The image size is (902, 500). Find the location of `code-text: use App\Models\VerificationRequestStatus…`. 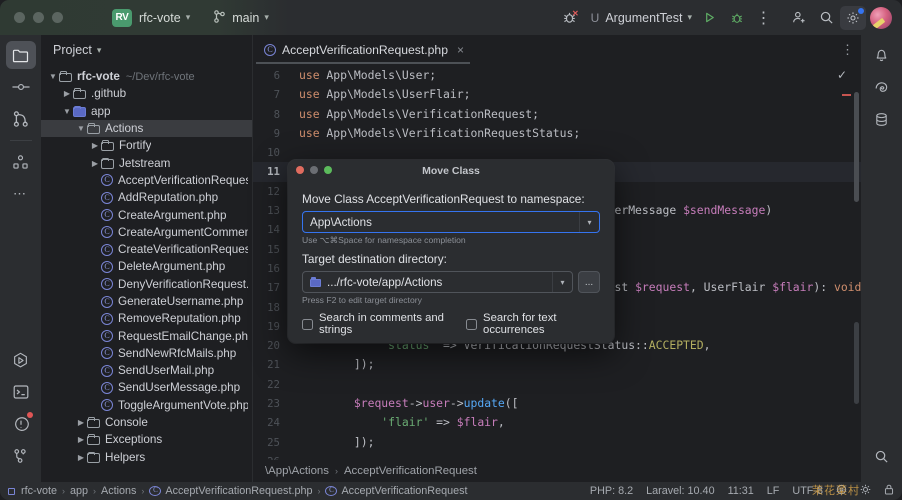

code-text: use App\Models\VerificationRequestStatus… is located at coordinates (434, 133).